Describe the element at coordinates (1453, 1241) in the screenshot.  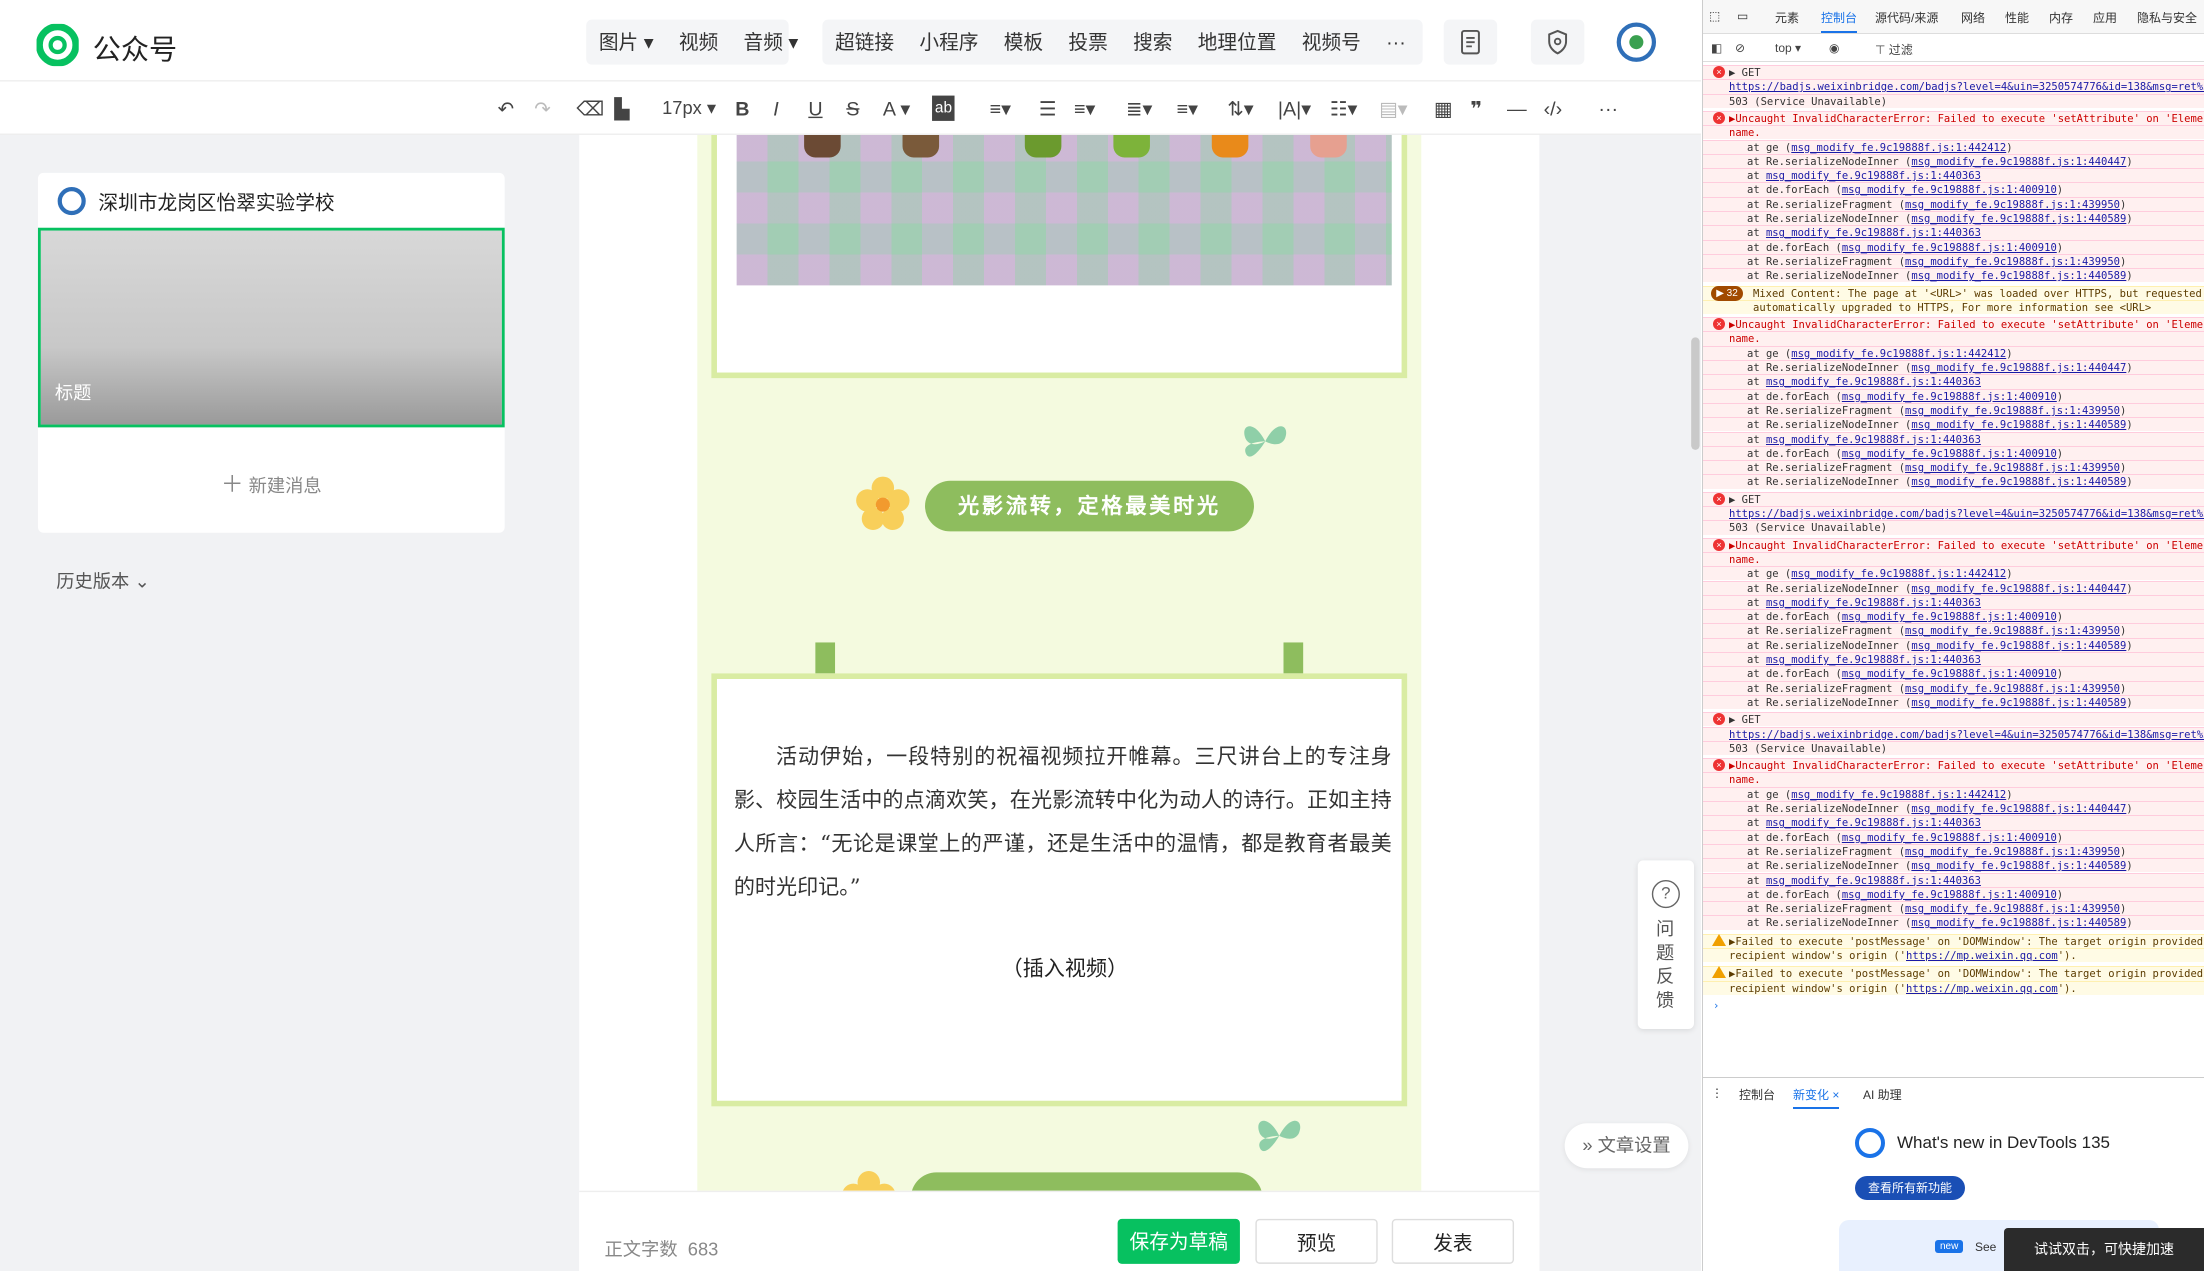
I see `publish-button: 发表` at that location.